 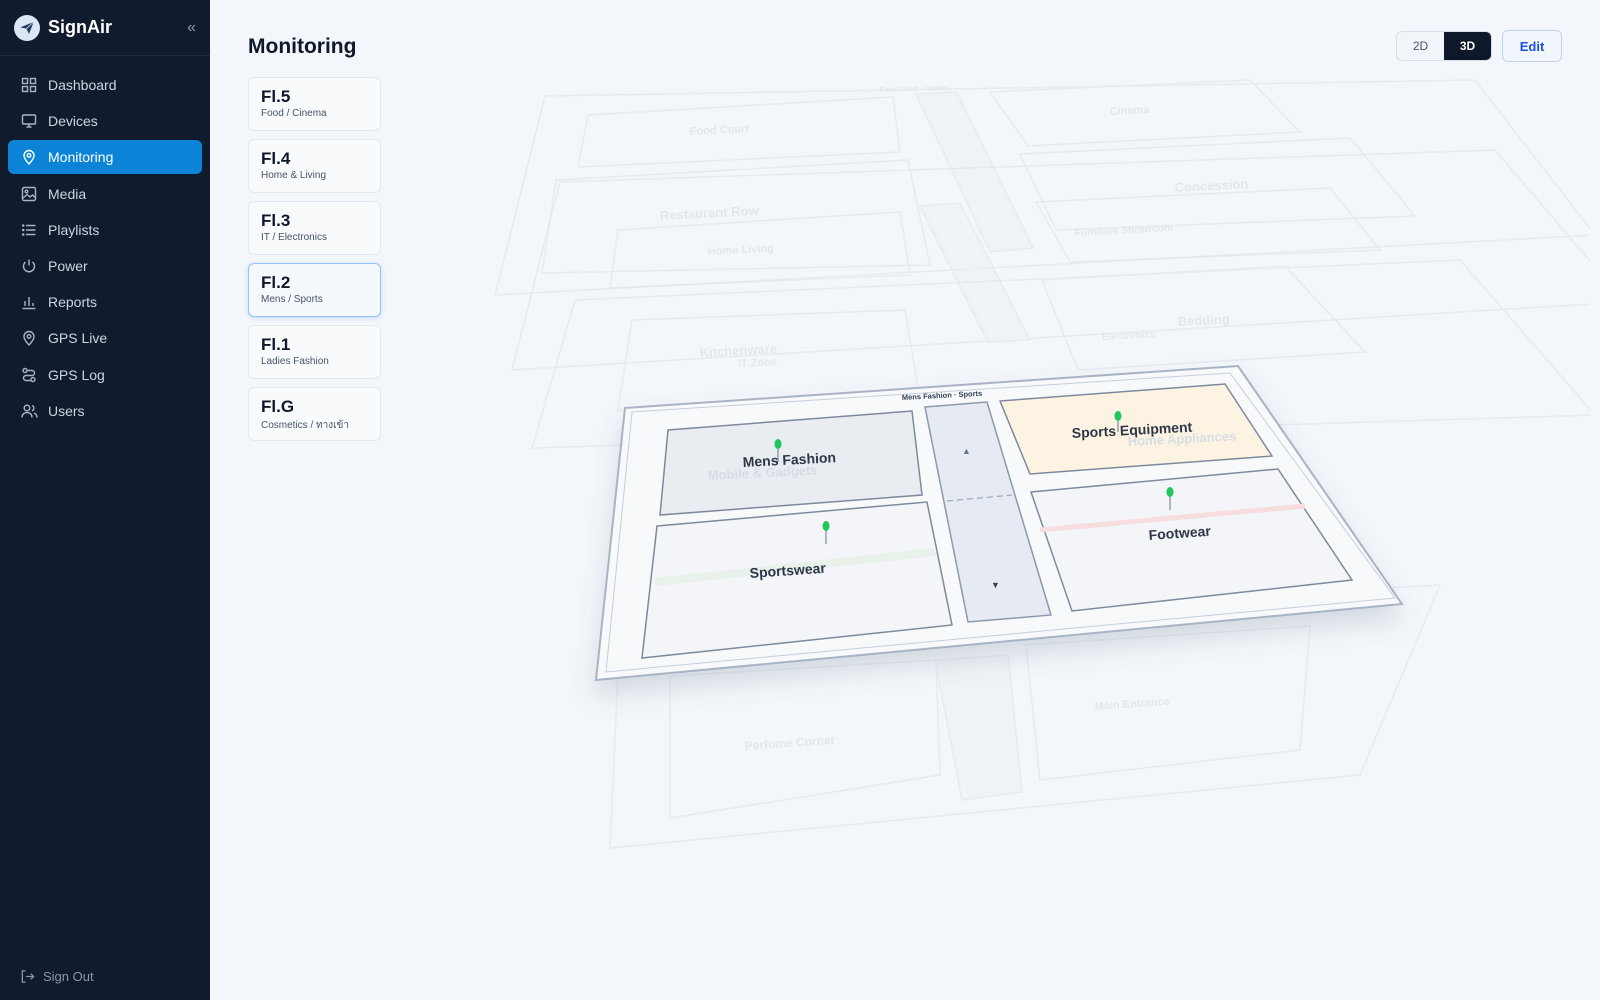 I want to click on route-icon, so click(x=29, y=375).